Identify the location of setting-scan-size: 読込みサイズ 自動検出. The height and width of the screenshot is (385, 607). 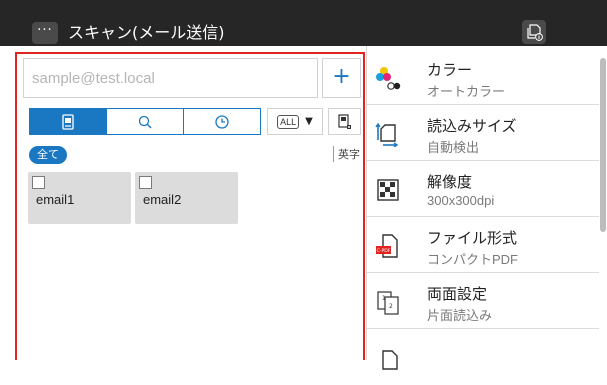
(483, 133).